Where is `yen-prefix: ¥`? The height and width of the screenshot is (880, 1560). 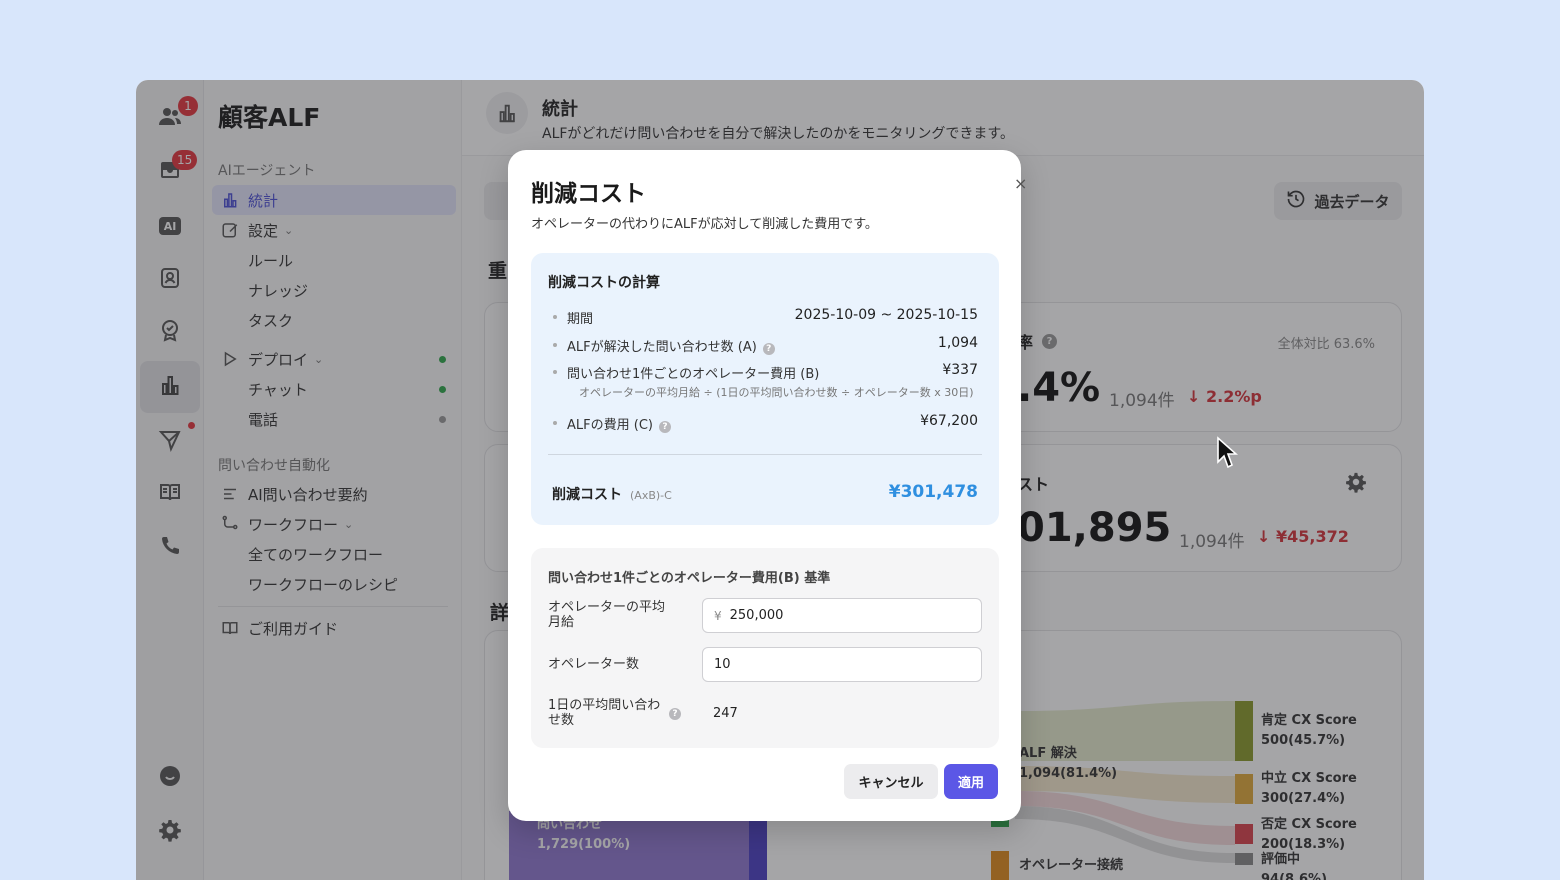 yen-prefix: ¥ is located at coordinates (718, 615).